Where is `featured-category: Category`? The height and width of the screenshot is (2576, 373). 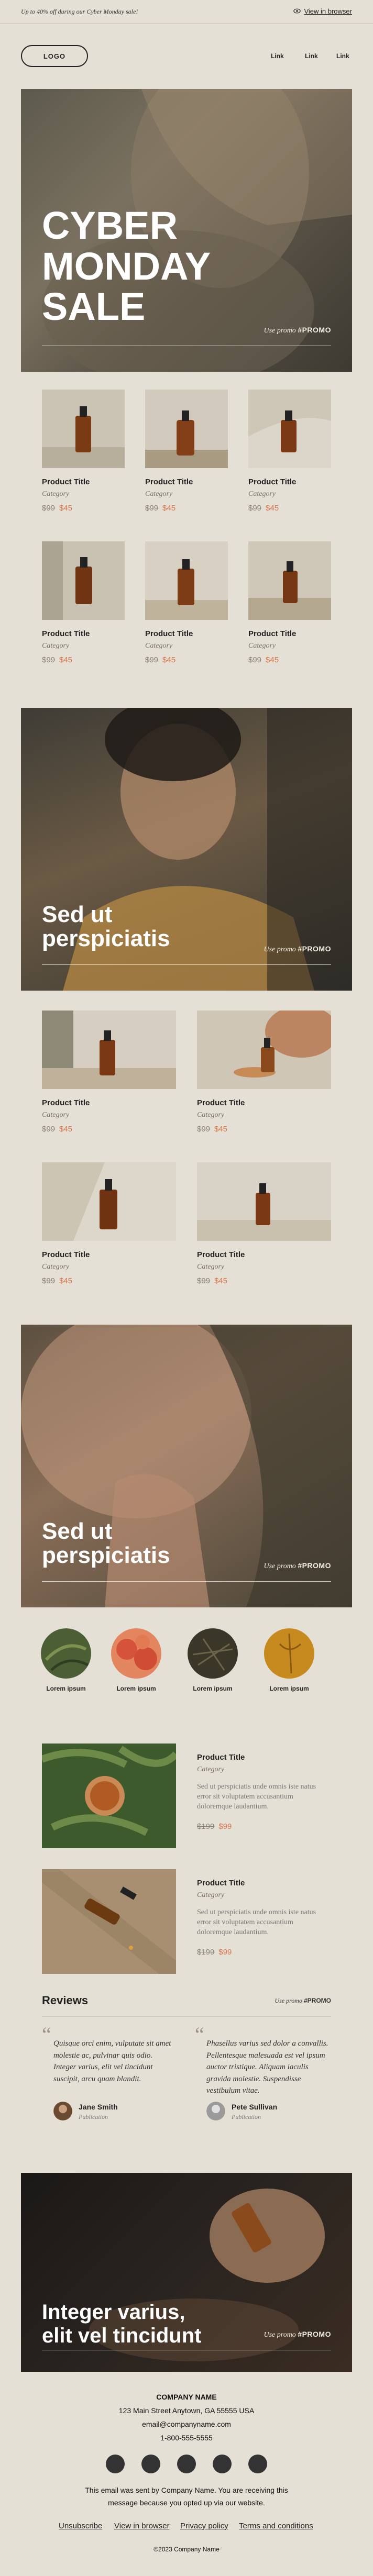
featured-category: Category is located at coordinates (211, 1895).